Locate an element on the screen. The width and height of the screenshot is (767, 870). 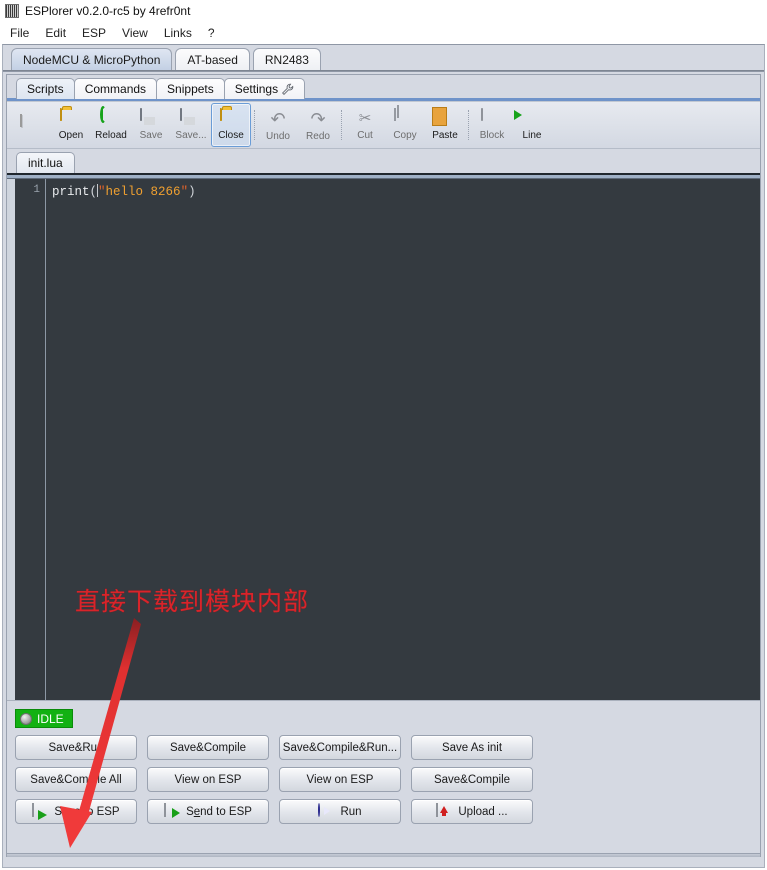
button-label: Save&Run is located at coordinates (76, 747).